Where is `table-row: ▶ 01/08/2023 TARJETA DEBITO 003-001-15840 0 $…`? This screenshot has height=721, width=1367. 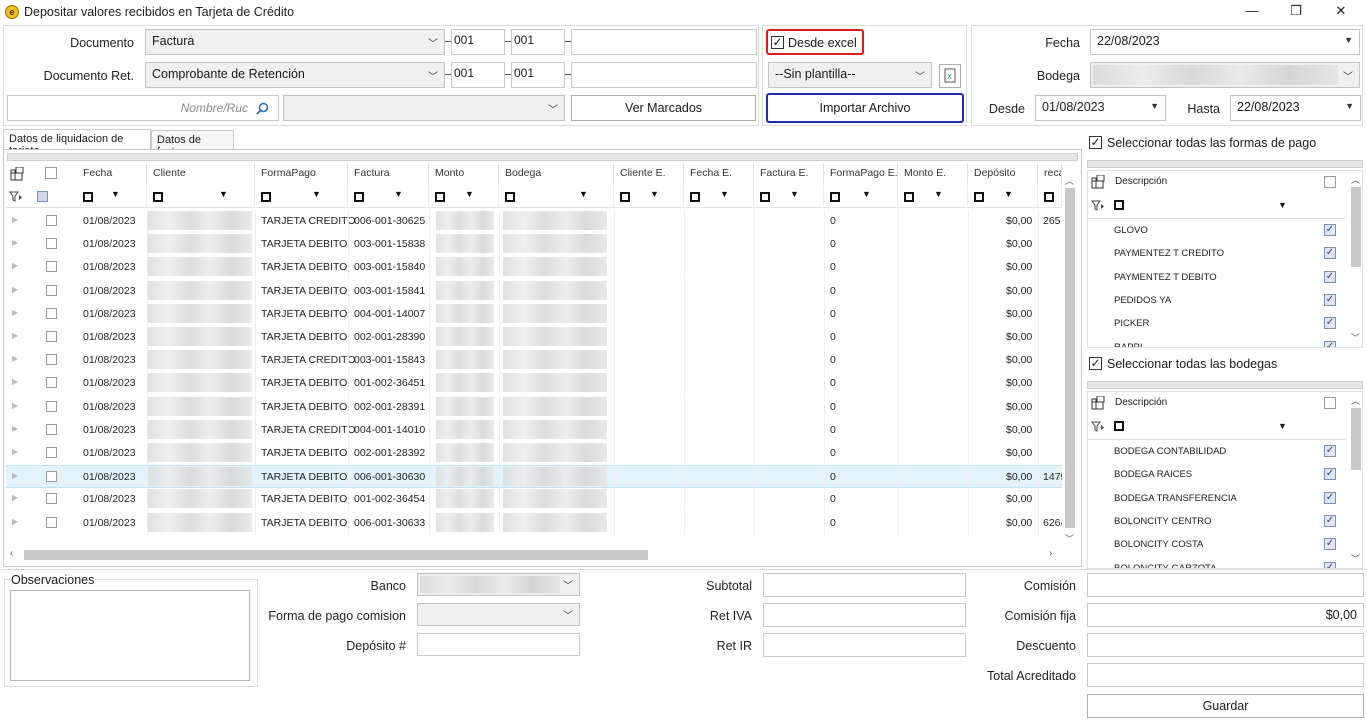
table-row: ▶ 01/08/2023 TARJETA DEBITO 003-001-15840 0 $… is located at coordinates (542, 268).